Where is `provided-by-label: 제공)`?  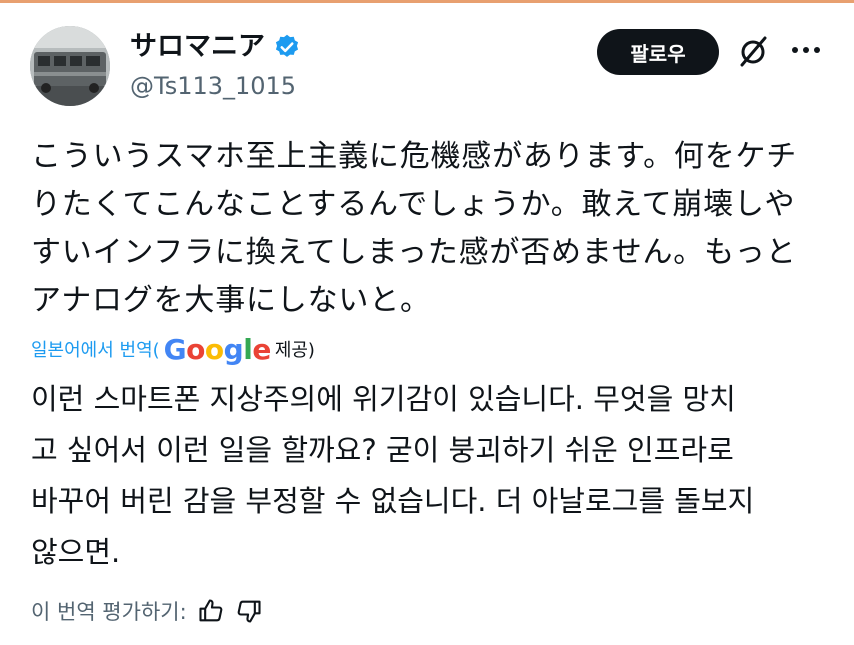
provided-by-label: 제공) is located at coordinates (294, 350).